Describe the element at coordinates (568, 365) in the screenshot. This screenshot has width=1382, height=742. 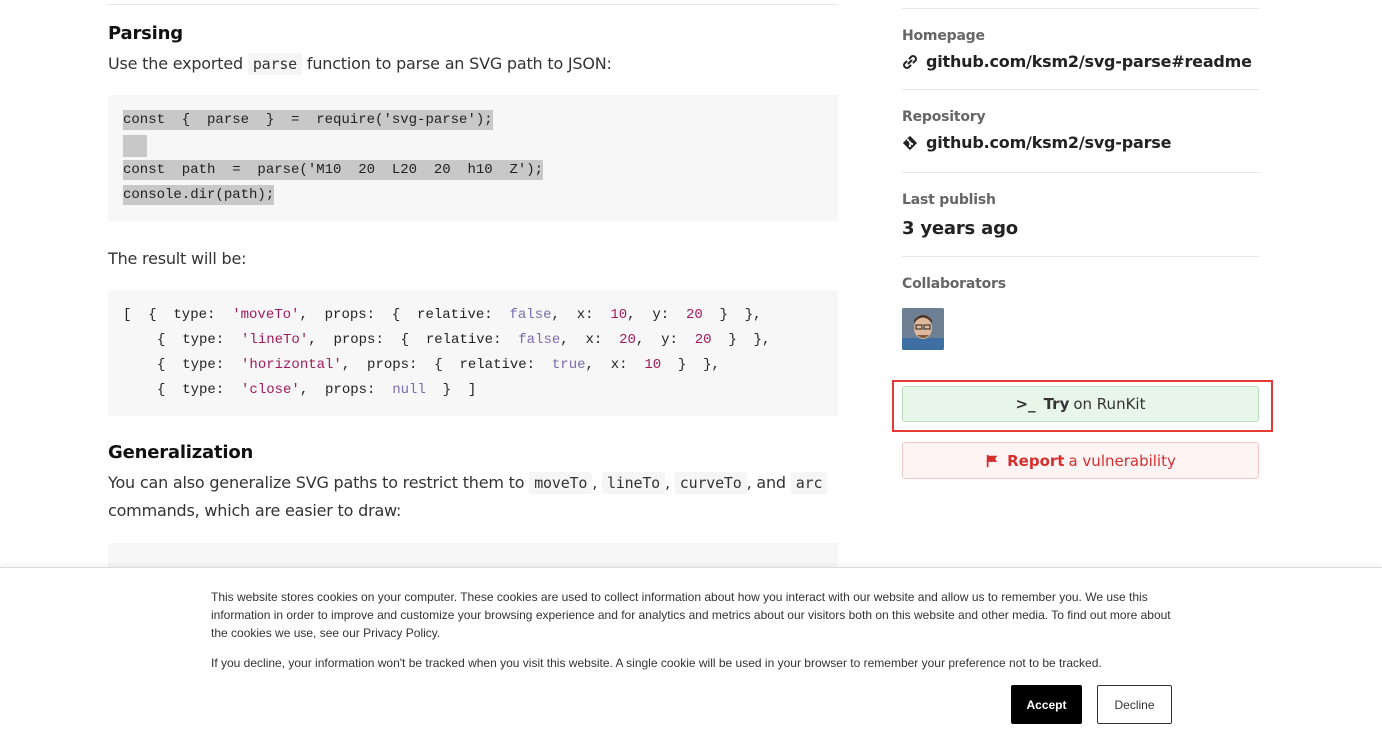
I see `code-keyword: true` at that location.